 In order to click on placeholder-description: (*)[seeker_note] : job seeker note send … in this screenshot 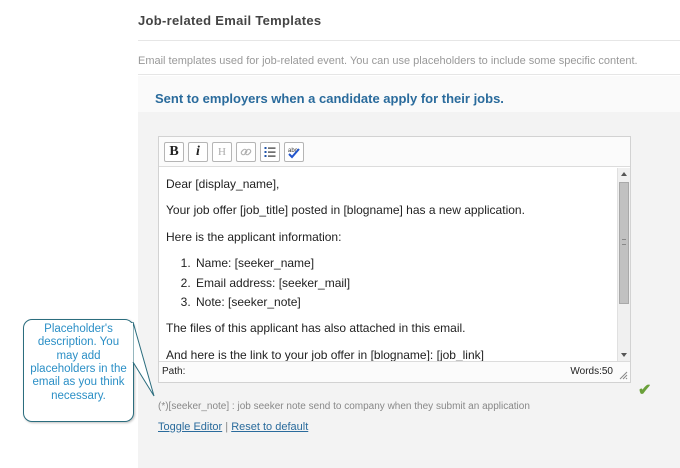, I will do `click(344, 406)`.